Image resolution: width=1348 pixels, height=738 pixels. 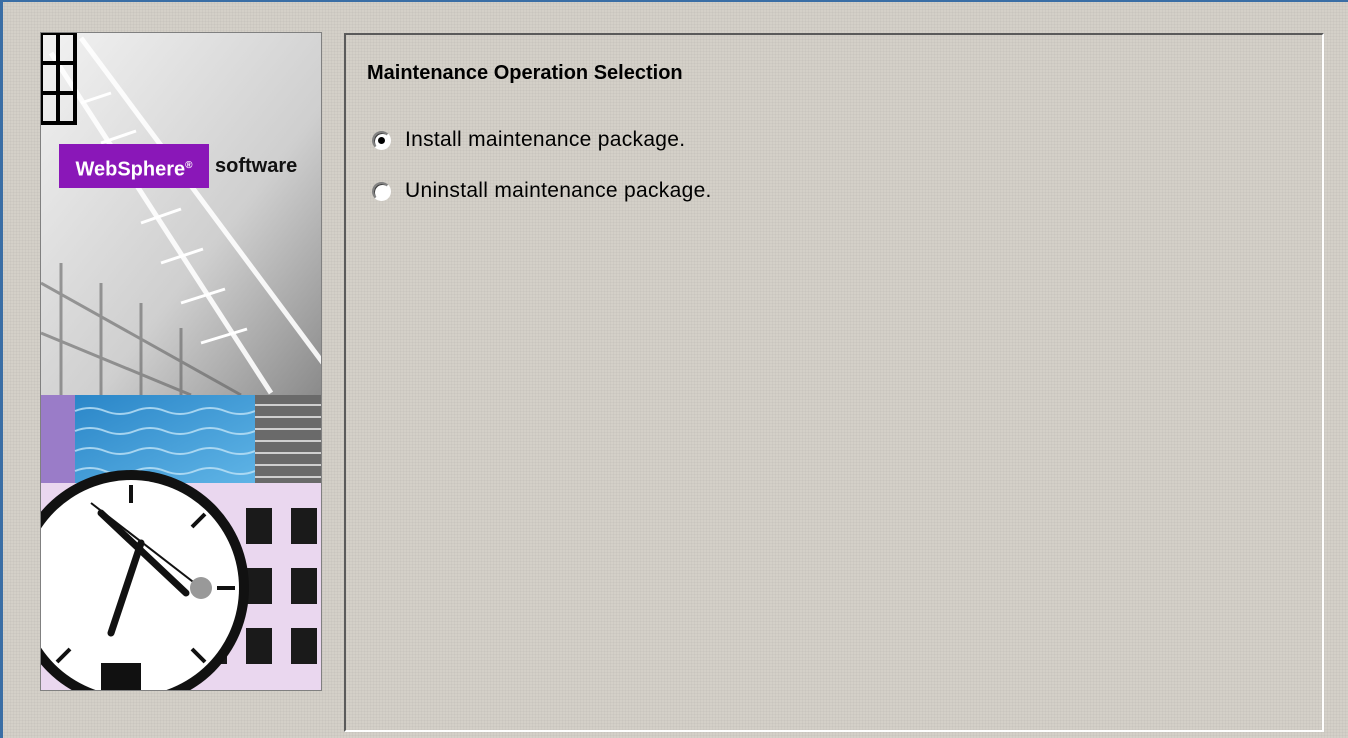 I want to click on install-option: Install maintenance package., so click(x=528, y=140).